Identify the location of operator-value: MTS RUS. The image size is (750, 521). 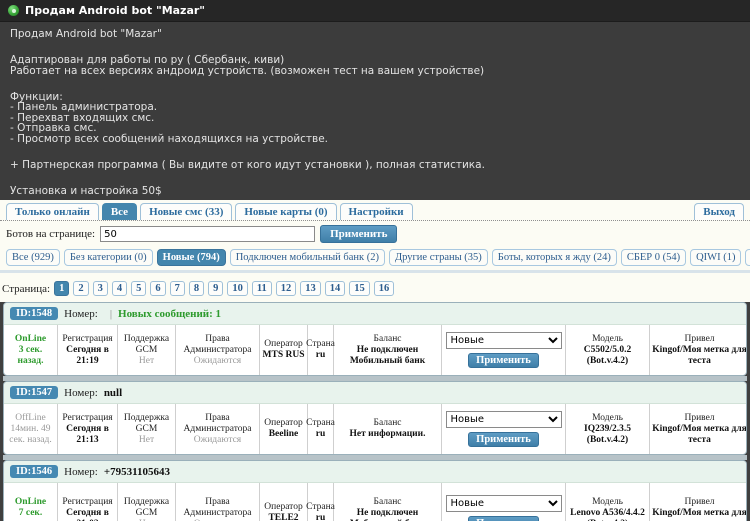
(283, 355).